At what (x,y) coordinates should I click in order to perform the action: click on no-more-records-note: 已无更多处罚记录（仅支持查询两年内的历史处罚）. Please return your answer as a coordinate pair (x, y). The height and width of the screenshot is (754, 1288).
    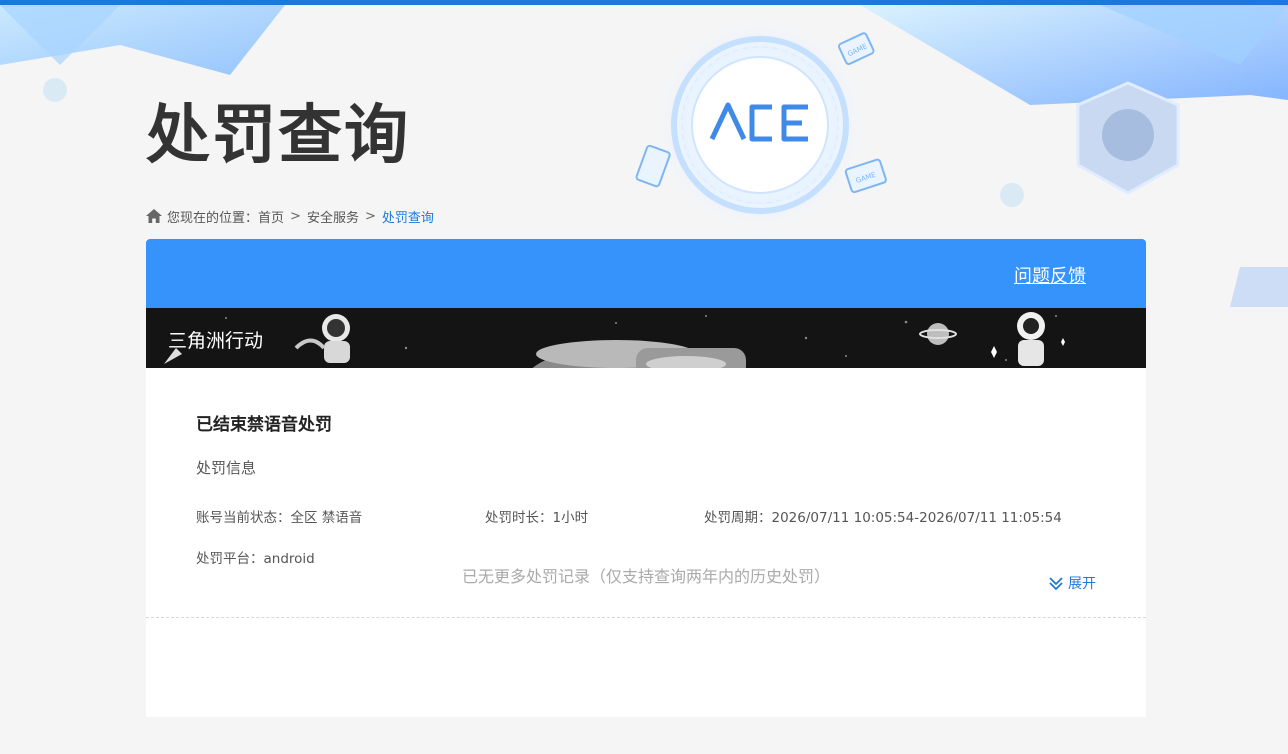
    Looking at the image, I should click on (645, 576).